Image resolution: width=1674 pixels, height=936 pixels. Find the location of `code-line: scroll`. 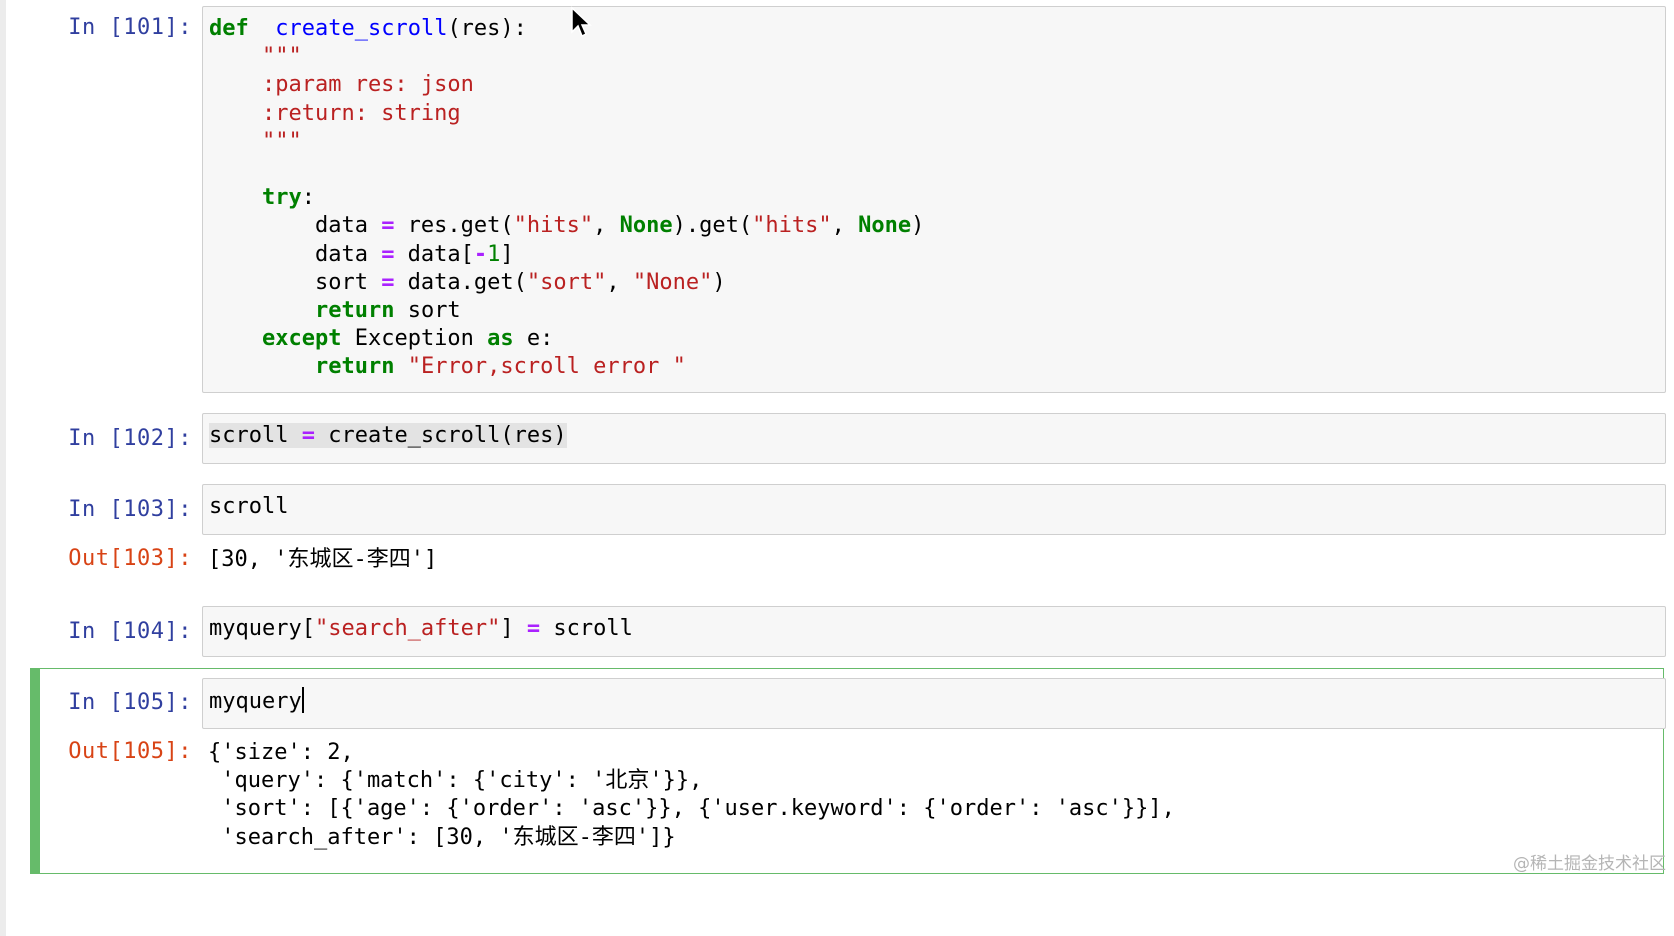

code-line: scroll is located at coordinates (249, 506).